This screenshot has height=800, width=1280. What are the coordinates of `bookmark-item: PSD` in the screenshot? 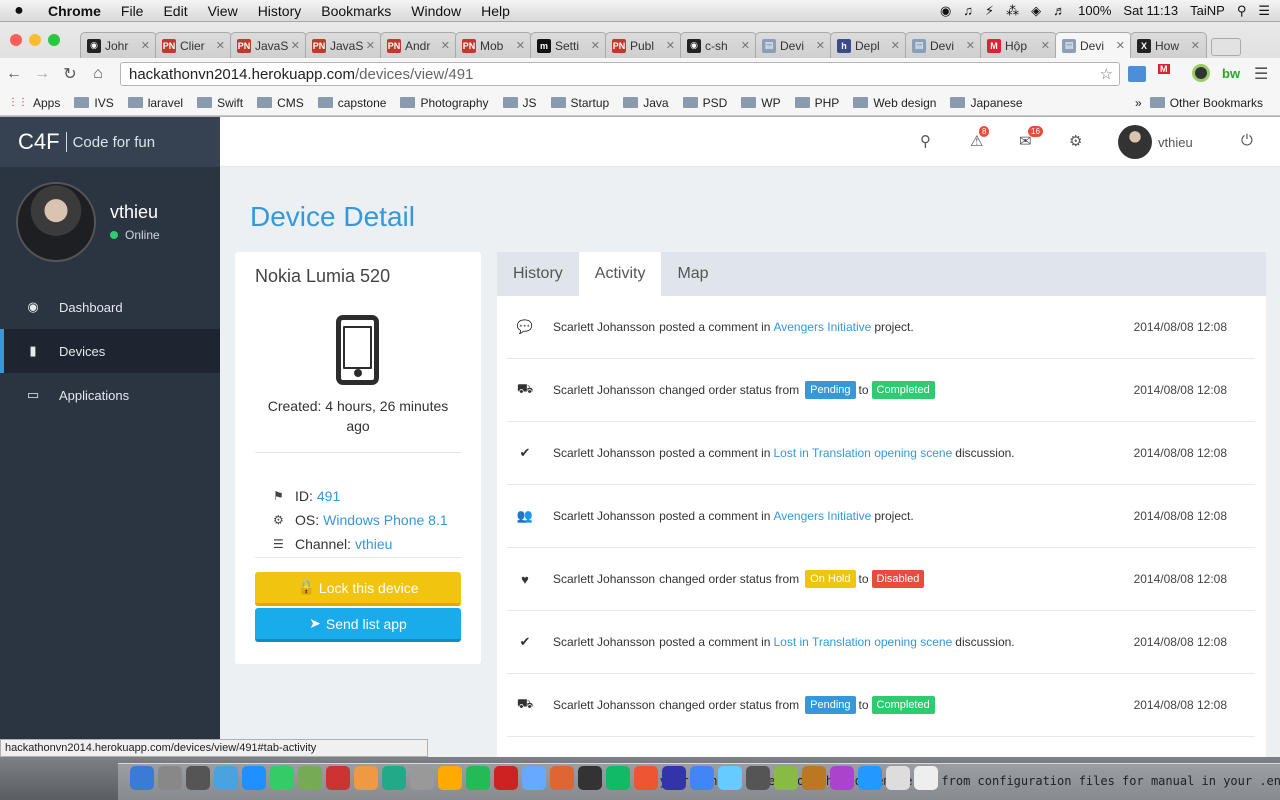 It's located at (704, 103).